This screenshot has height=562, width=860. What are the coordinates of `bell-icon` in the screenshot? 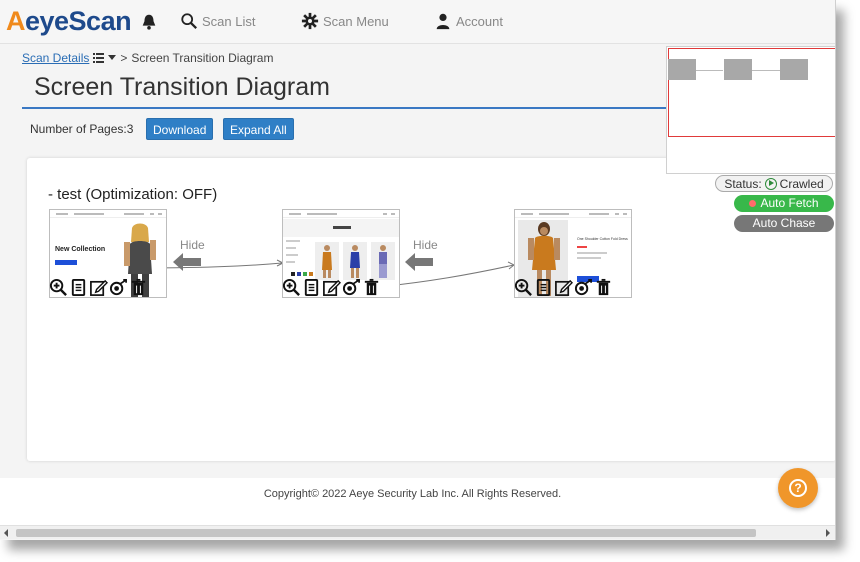 It's located at (149, 22).